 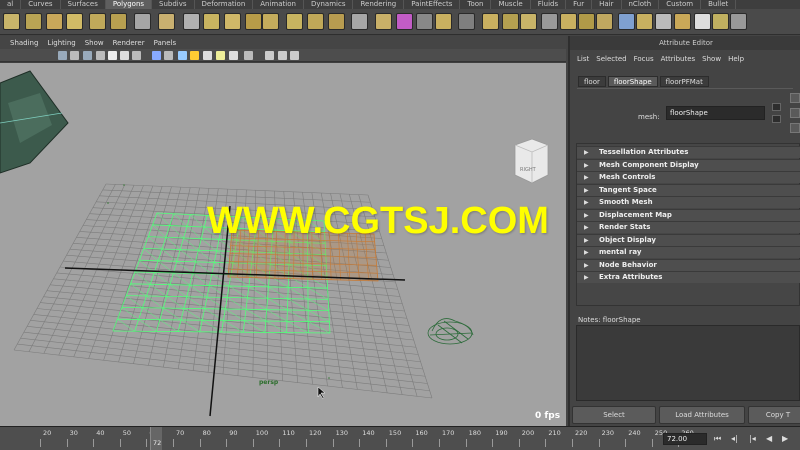 I want to click on step-back-key-icon: ◂|, so click(x=734, y=439).